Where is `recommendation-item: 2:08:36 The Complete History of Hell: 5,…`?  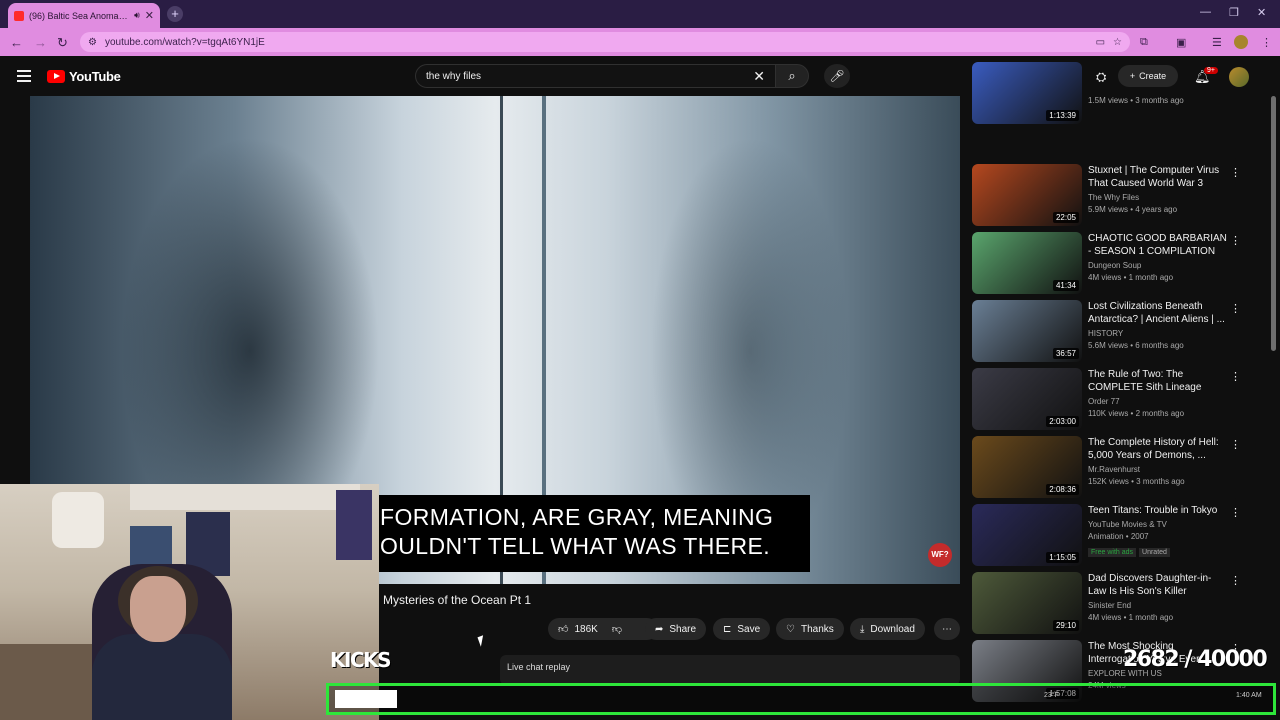 recommendation-item: 2:08:36 The Complete History of Hell: 5,… is located at coordinates (1112, 467).